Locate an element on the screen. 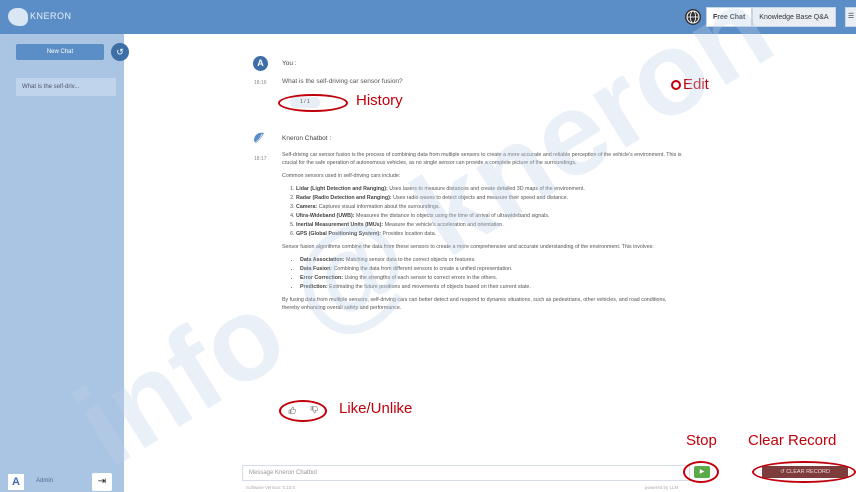 This screenshot has width=856, height=492. app-logo: KNERON is located at coordinates (39, 17).